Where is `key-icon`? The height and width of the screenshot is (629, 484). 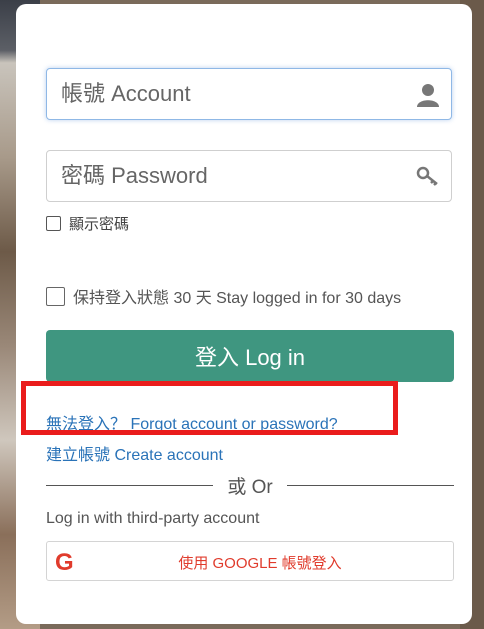
key-icon is located at coordinates (427, 176).